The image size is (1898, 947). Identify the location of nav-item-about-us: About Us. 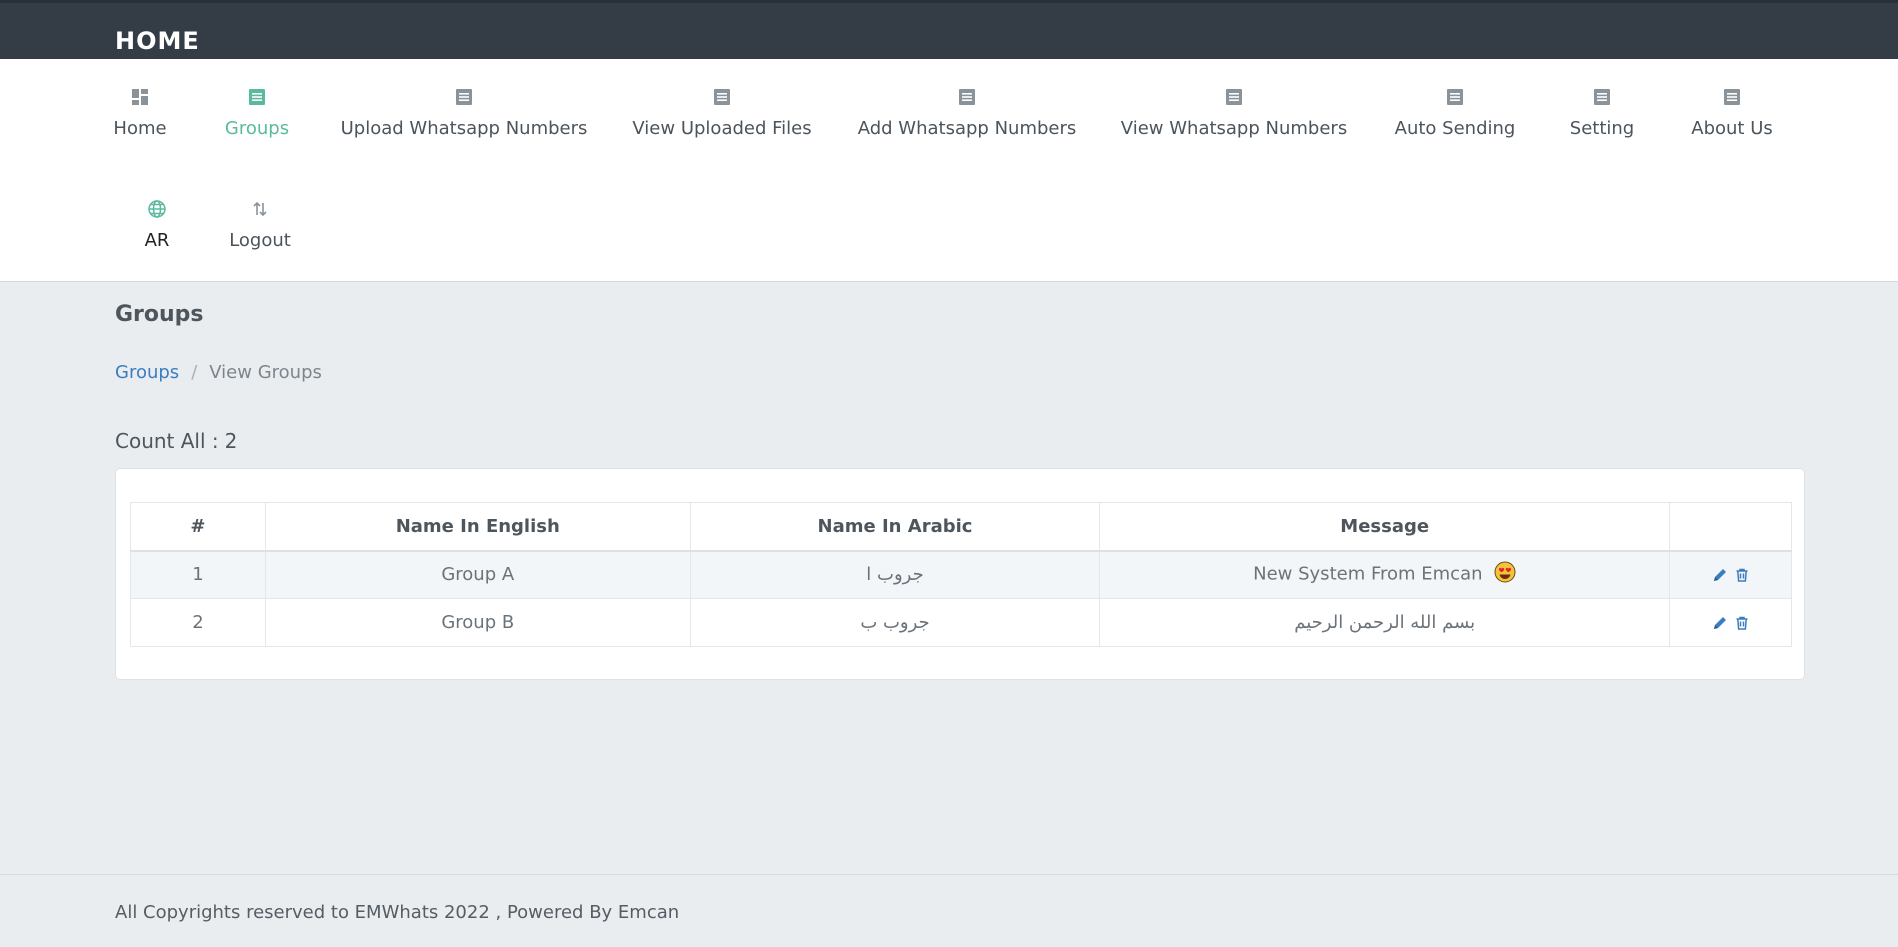
(1732, 113).